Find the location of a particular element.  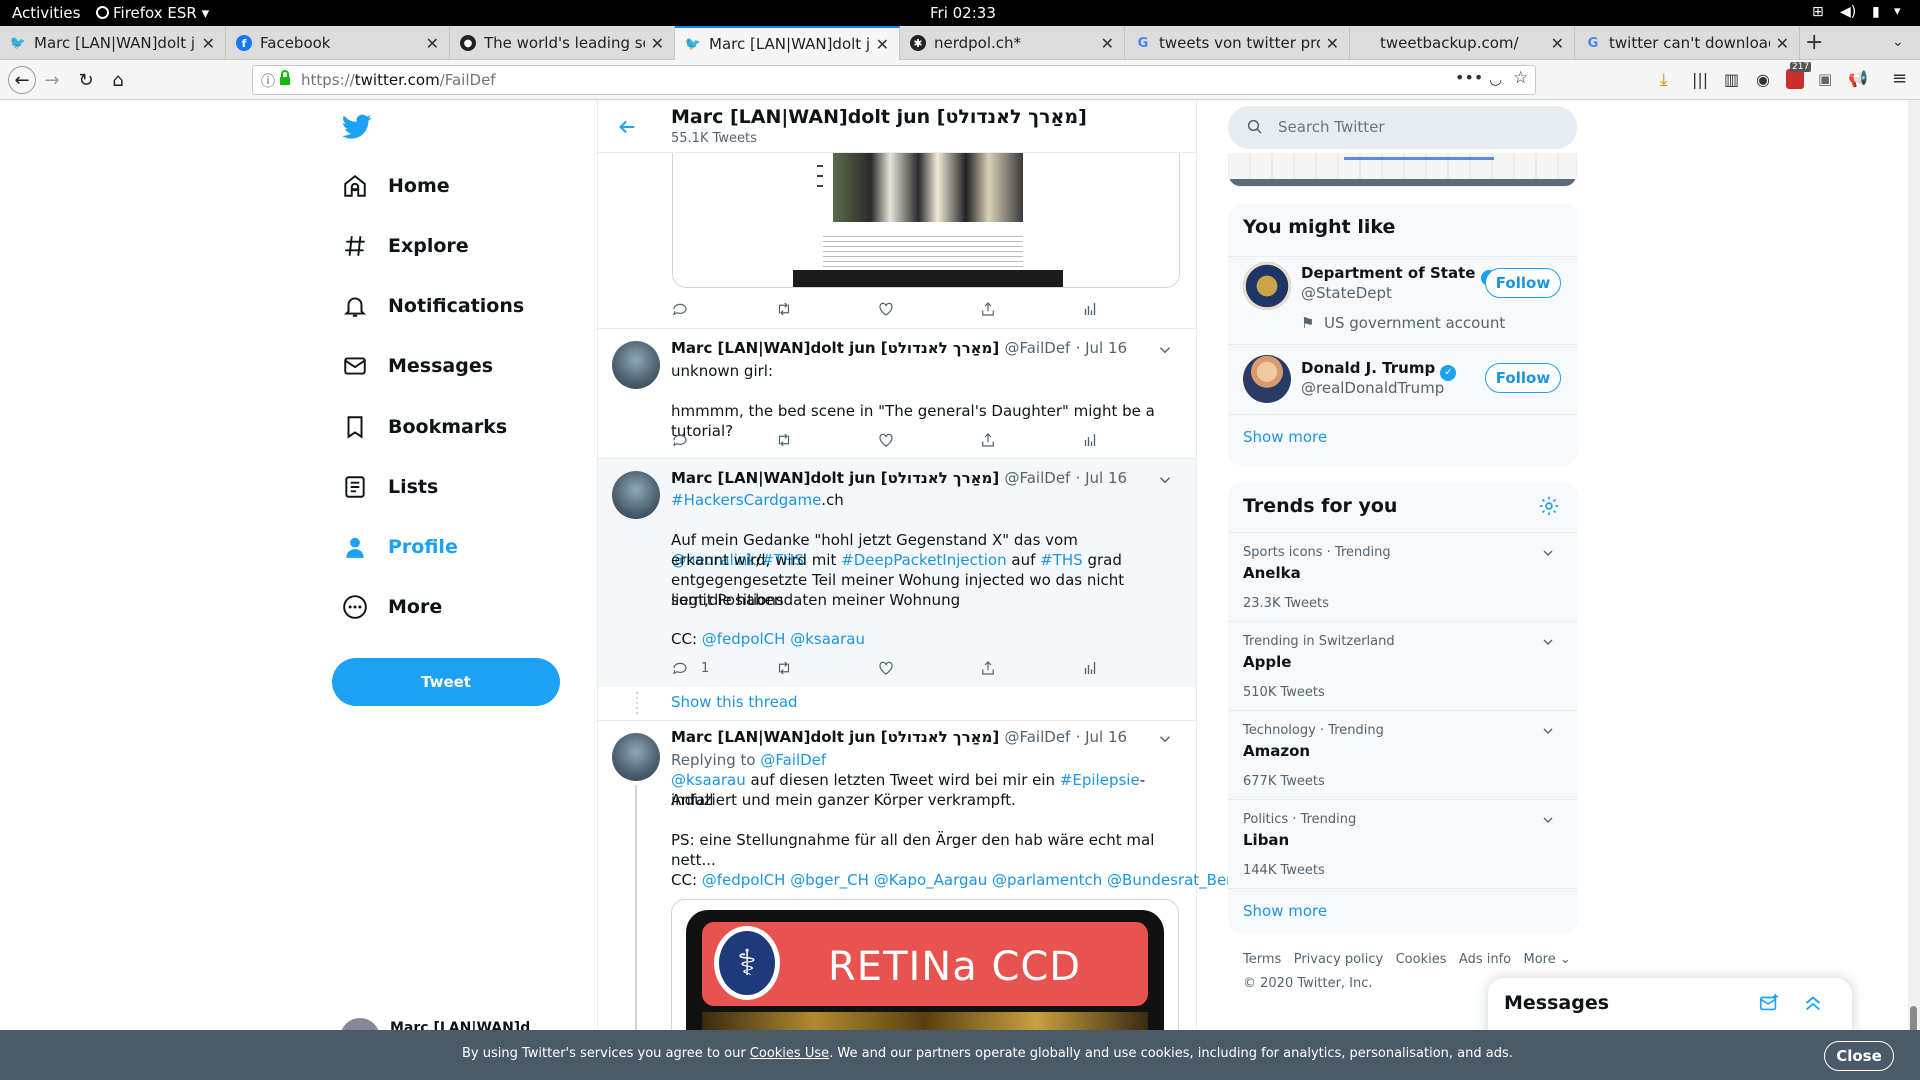

nav-messages: Messages is located at coordinates (417, 366).